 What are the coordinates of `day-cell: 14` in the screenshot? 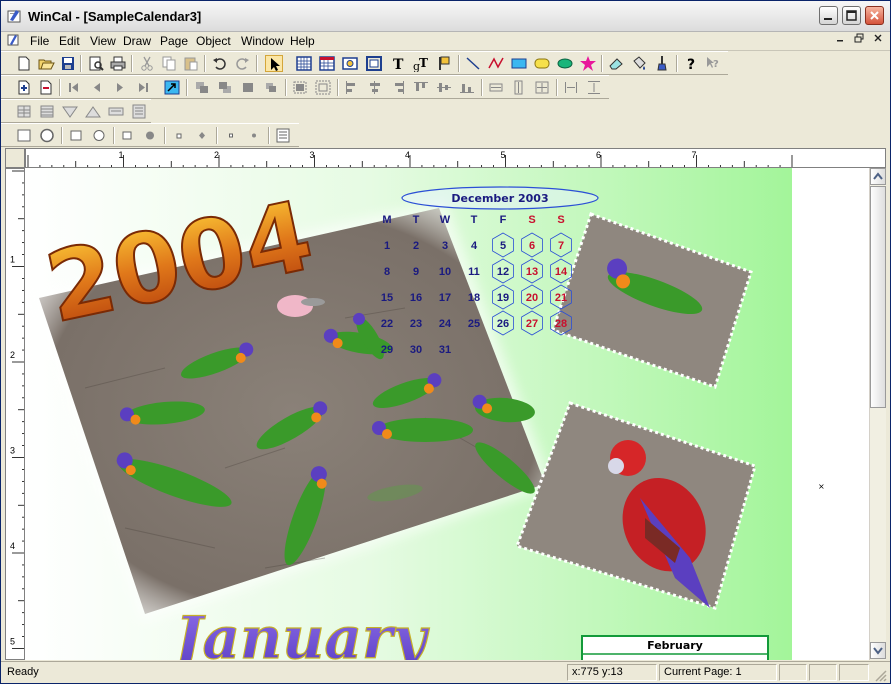 It's located at (561, 272).